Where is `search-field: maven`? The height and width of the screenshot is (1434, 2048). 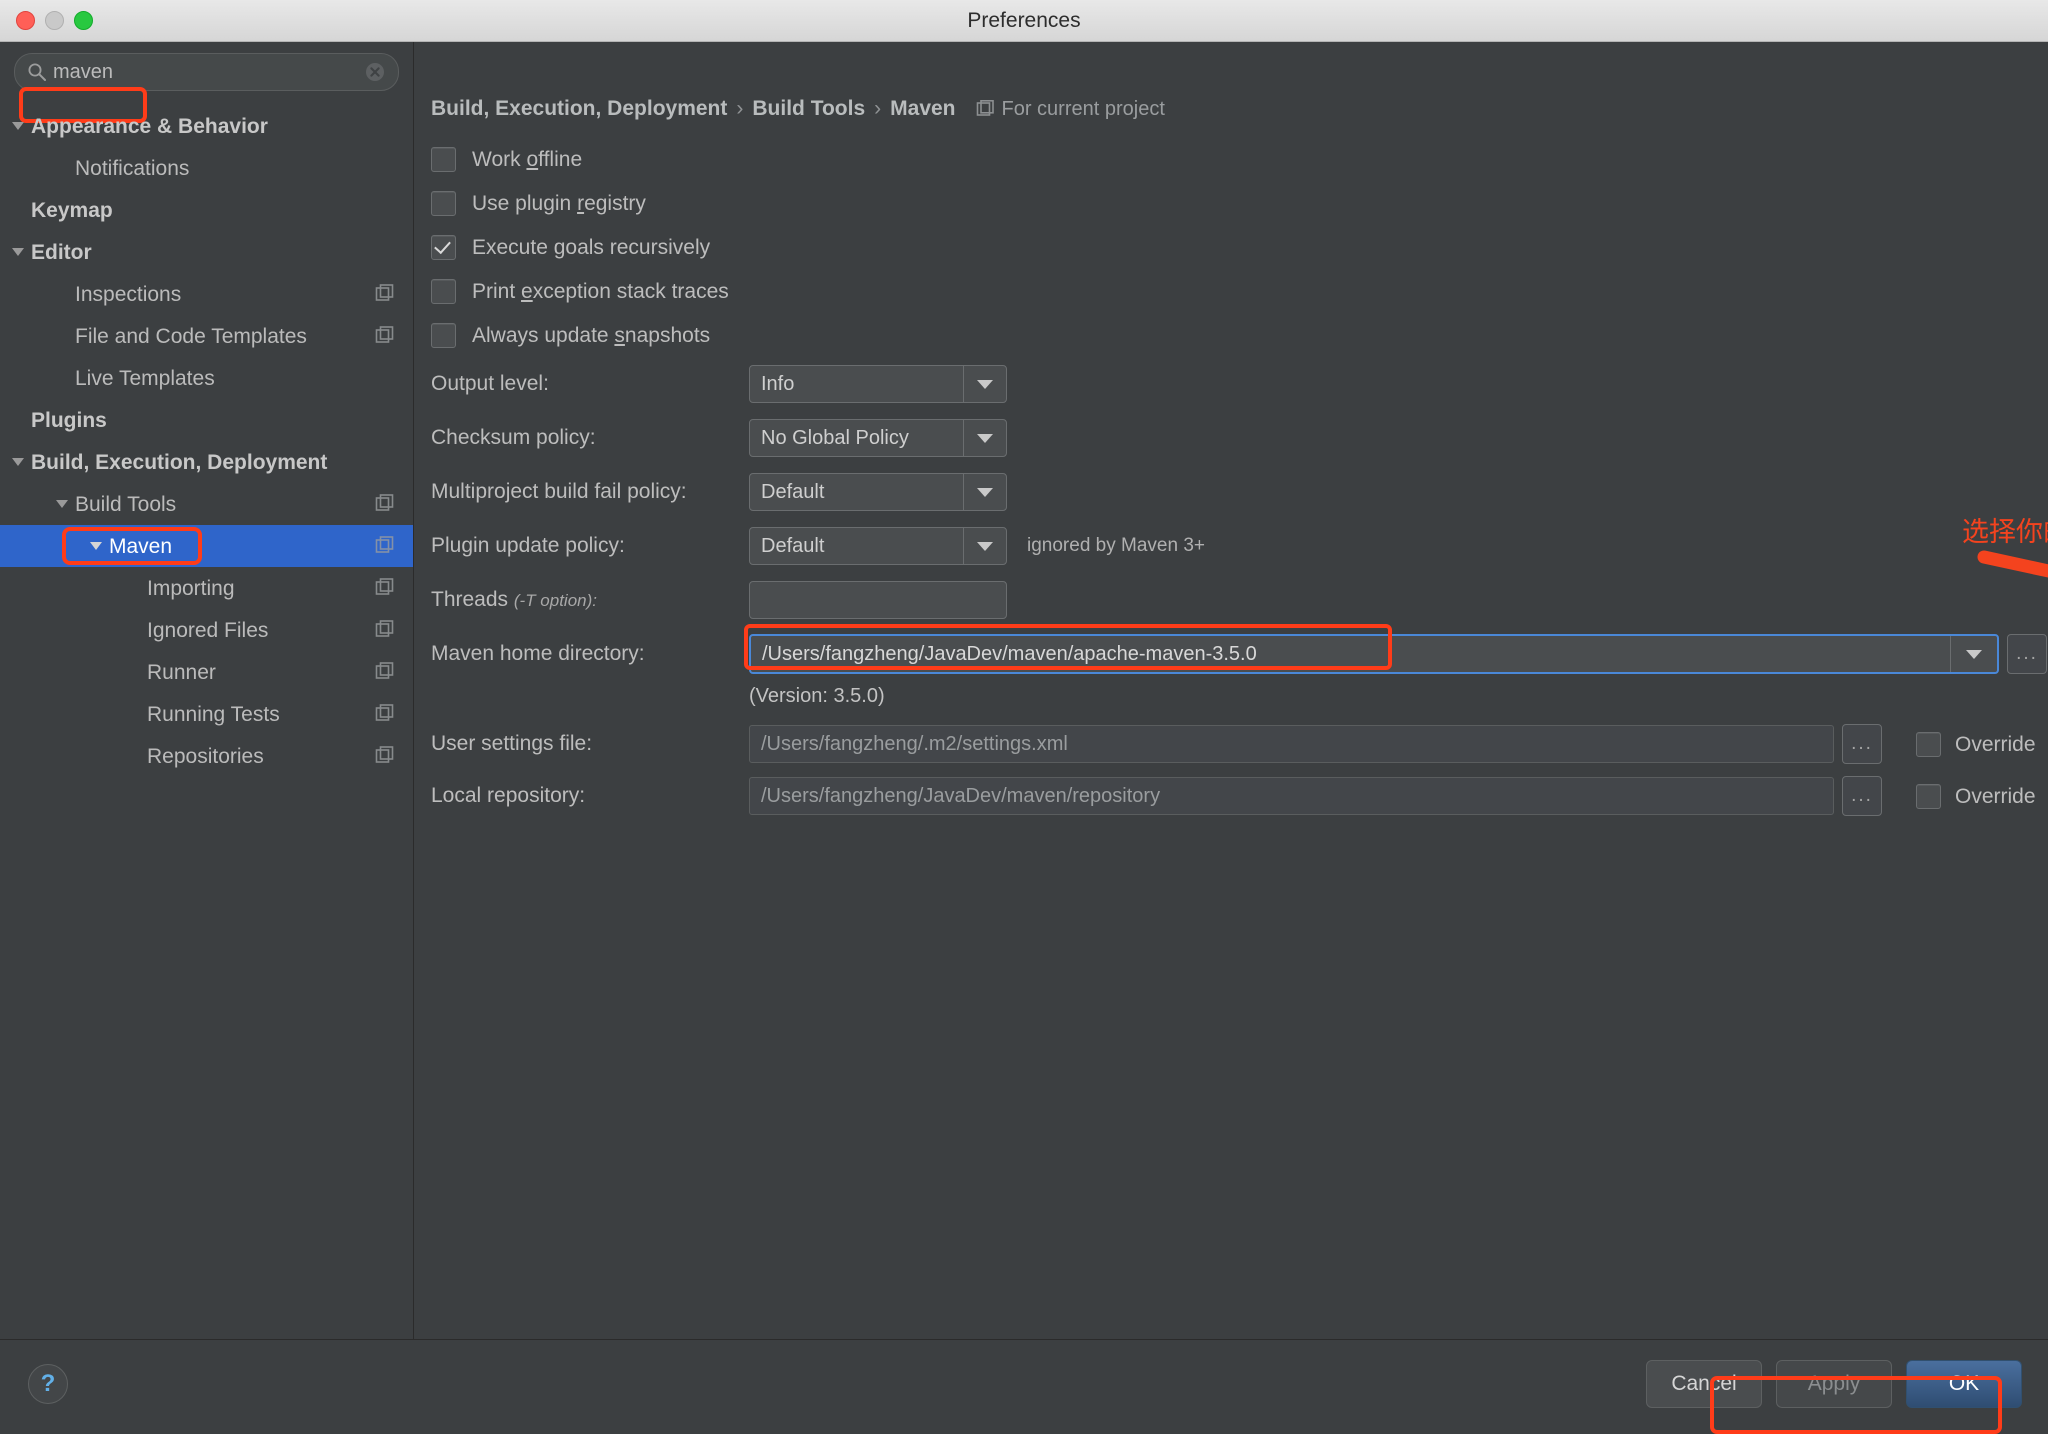 search-field: maven is located at coordinates (206, 72).